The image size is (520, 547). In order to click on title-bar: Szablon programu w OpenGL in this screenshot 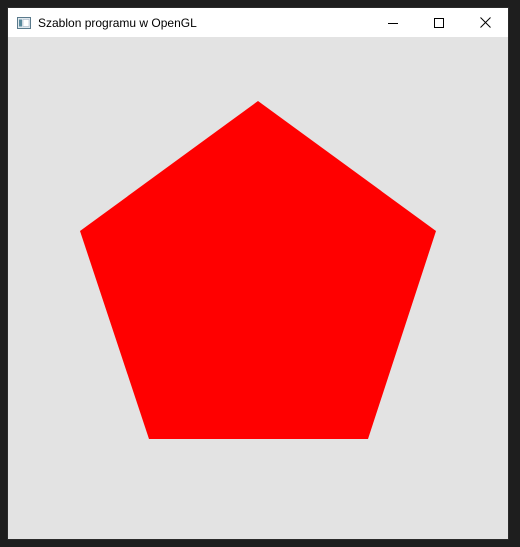, I will do `click(258, 22)`.